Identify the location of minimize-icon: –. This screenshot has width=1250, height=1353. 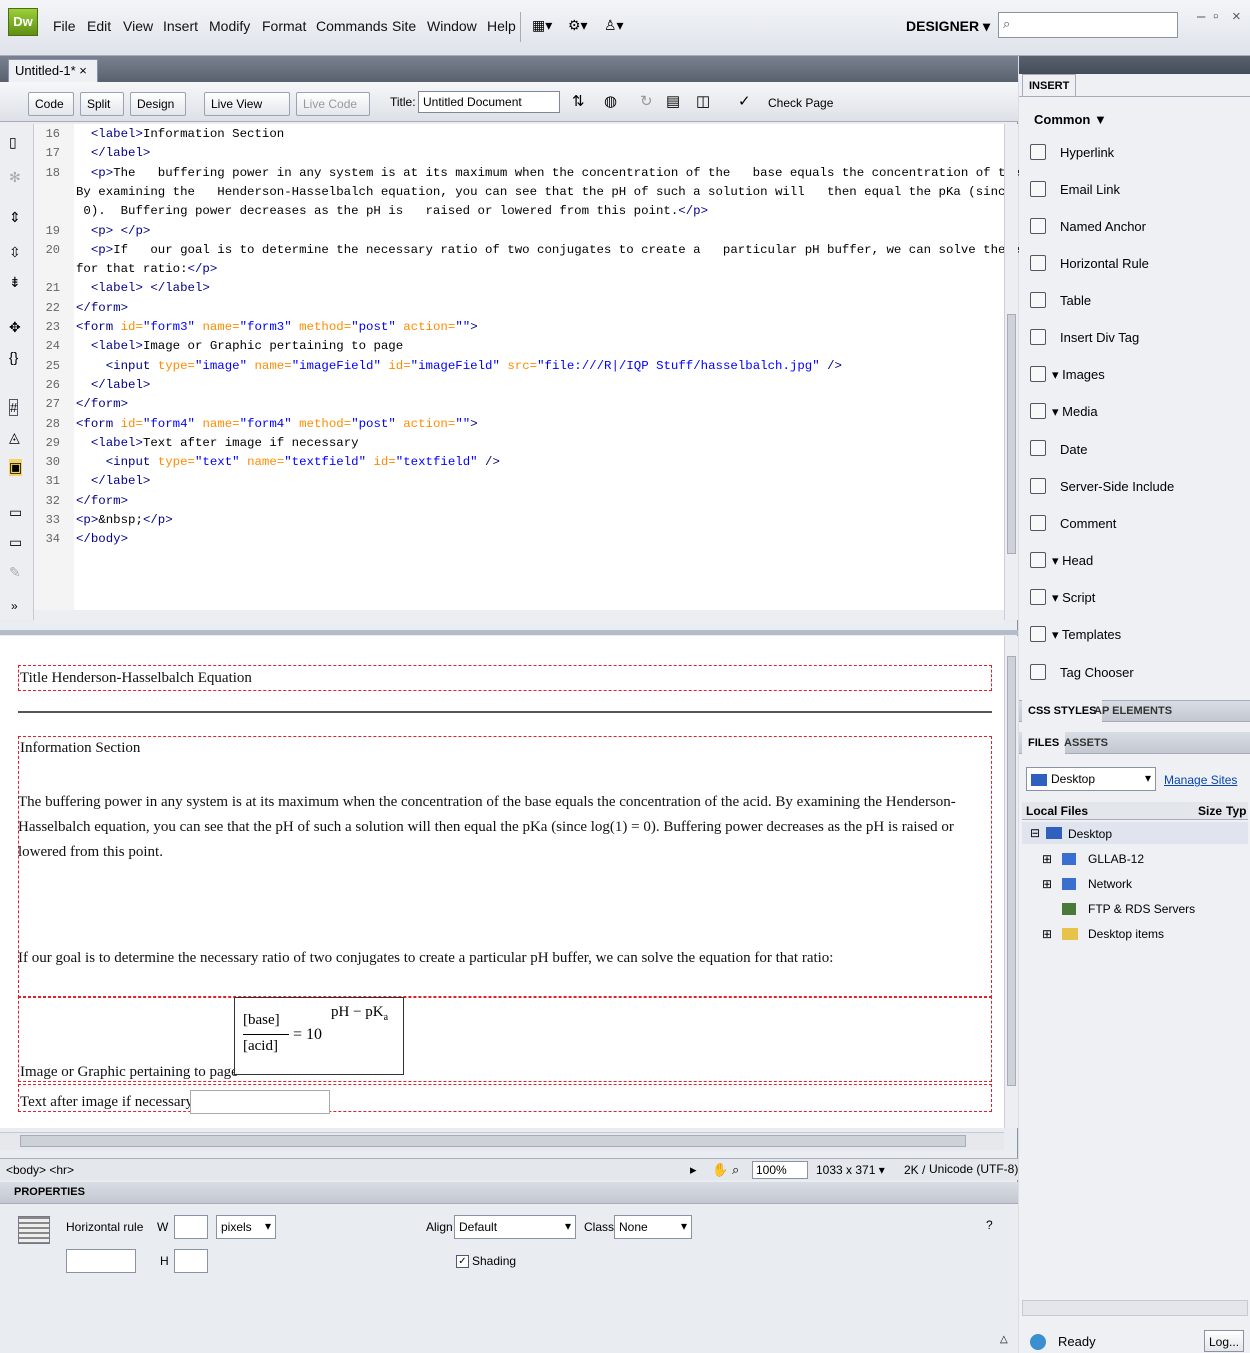
(1201, 16).